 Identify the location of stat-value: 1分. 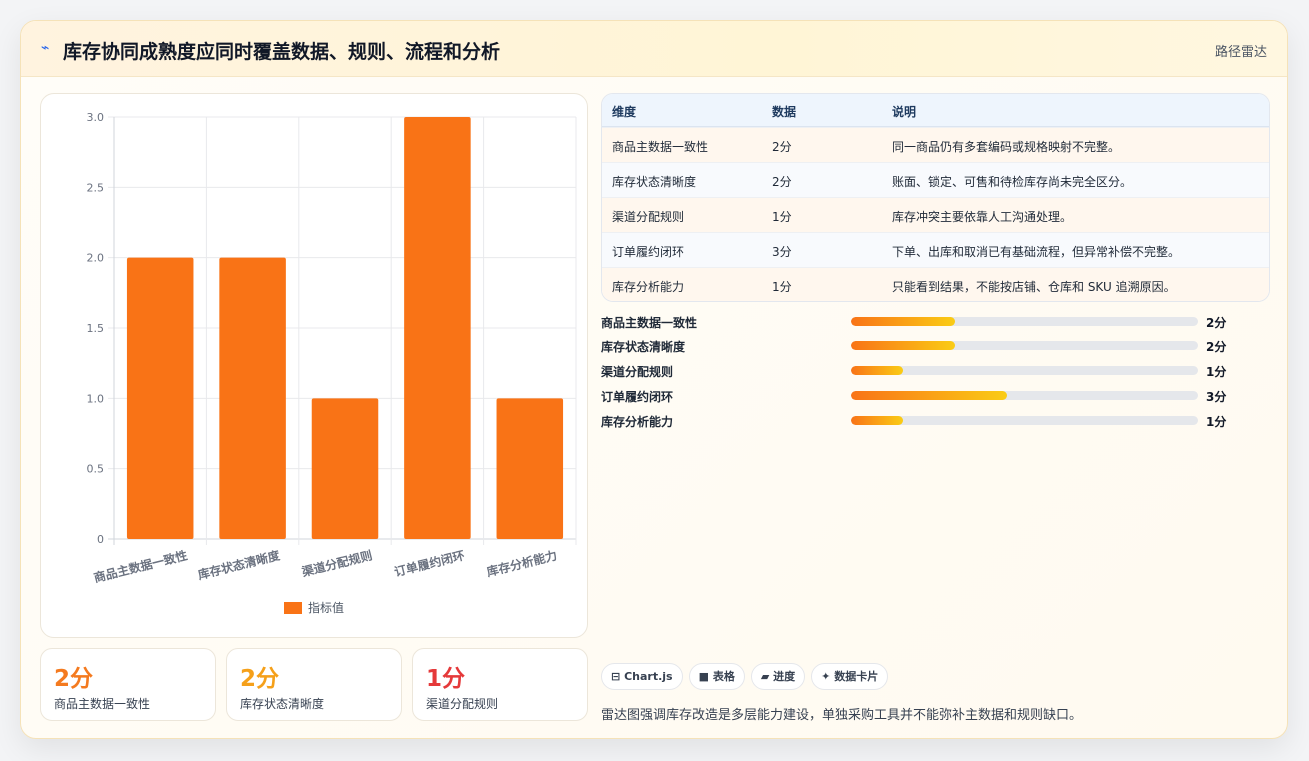
(446, 679).